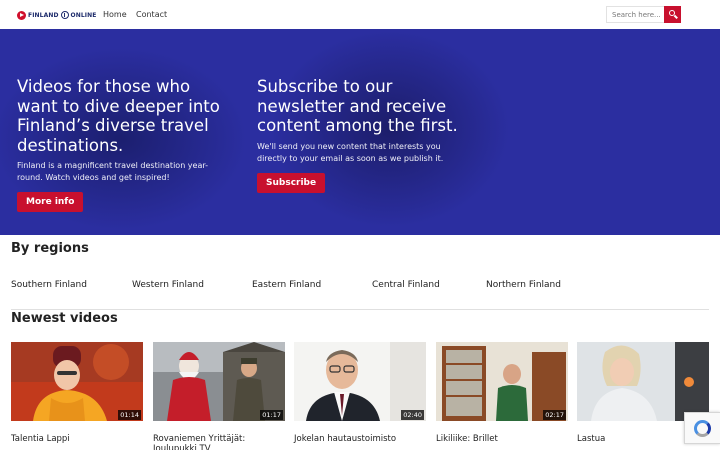 This screenshot has height=450, width=720. What do you see at coordinates (21, 15) in the screenshot?
I see `play-icon` at bounding box center [21, 15].